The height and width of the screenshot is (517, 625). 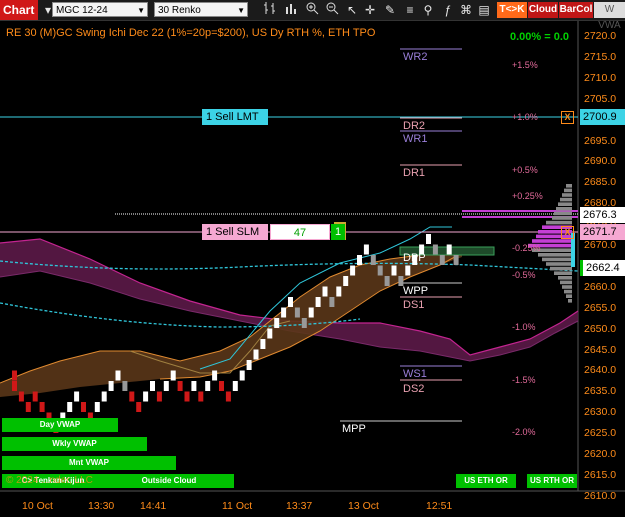 I want to click on pct-level-plus-1.0: +1.0%, so click(x=525, y=117).